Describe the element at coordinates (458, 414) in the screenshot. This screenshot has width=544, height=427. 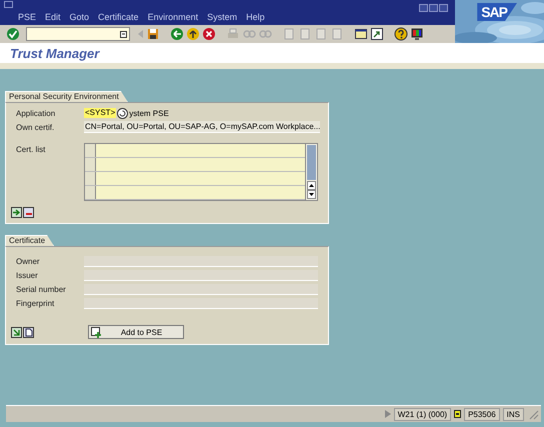
I see `session-icon` at that location.